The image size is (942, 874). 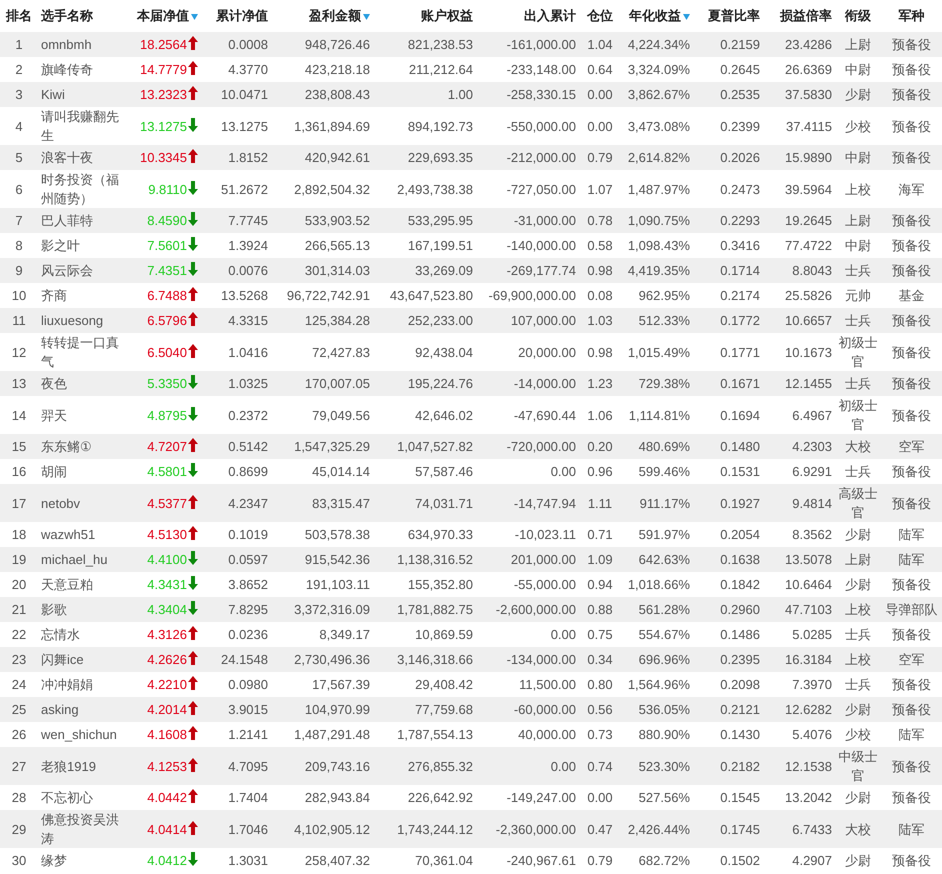 I want to click on table-cell: 201,000.00, so click(x=543, y=559).